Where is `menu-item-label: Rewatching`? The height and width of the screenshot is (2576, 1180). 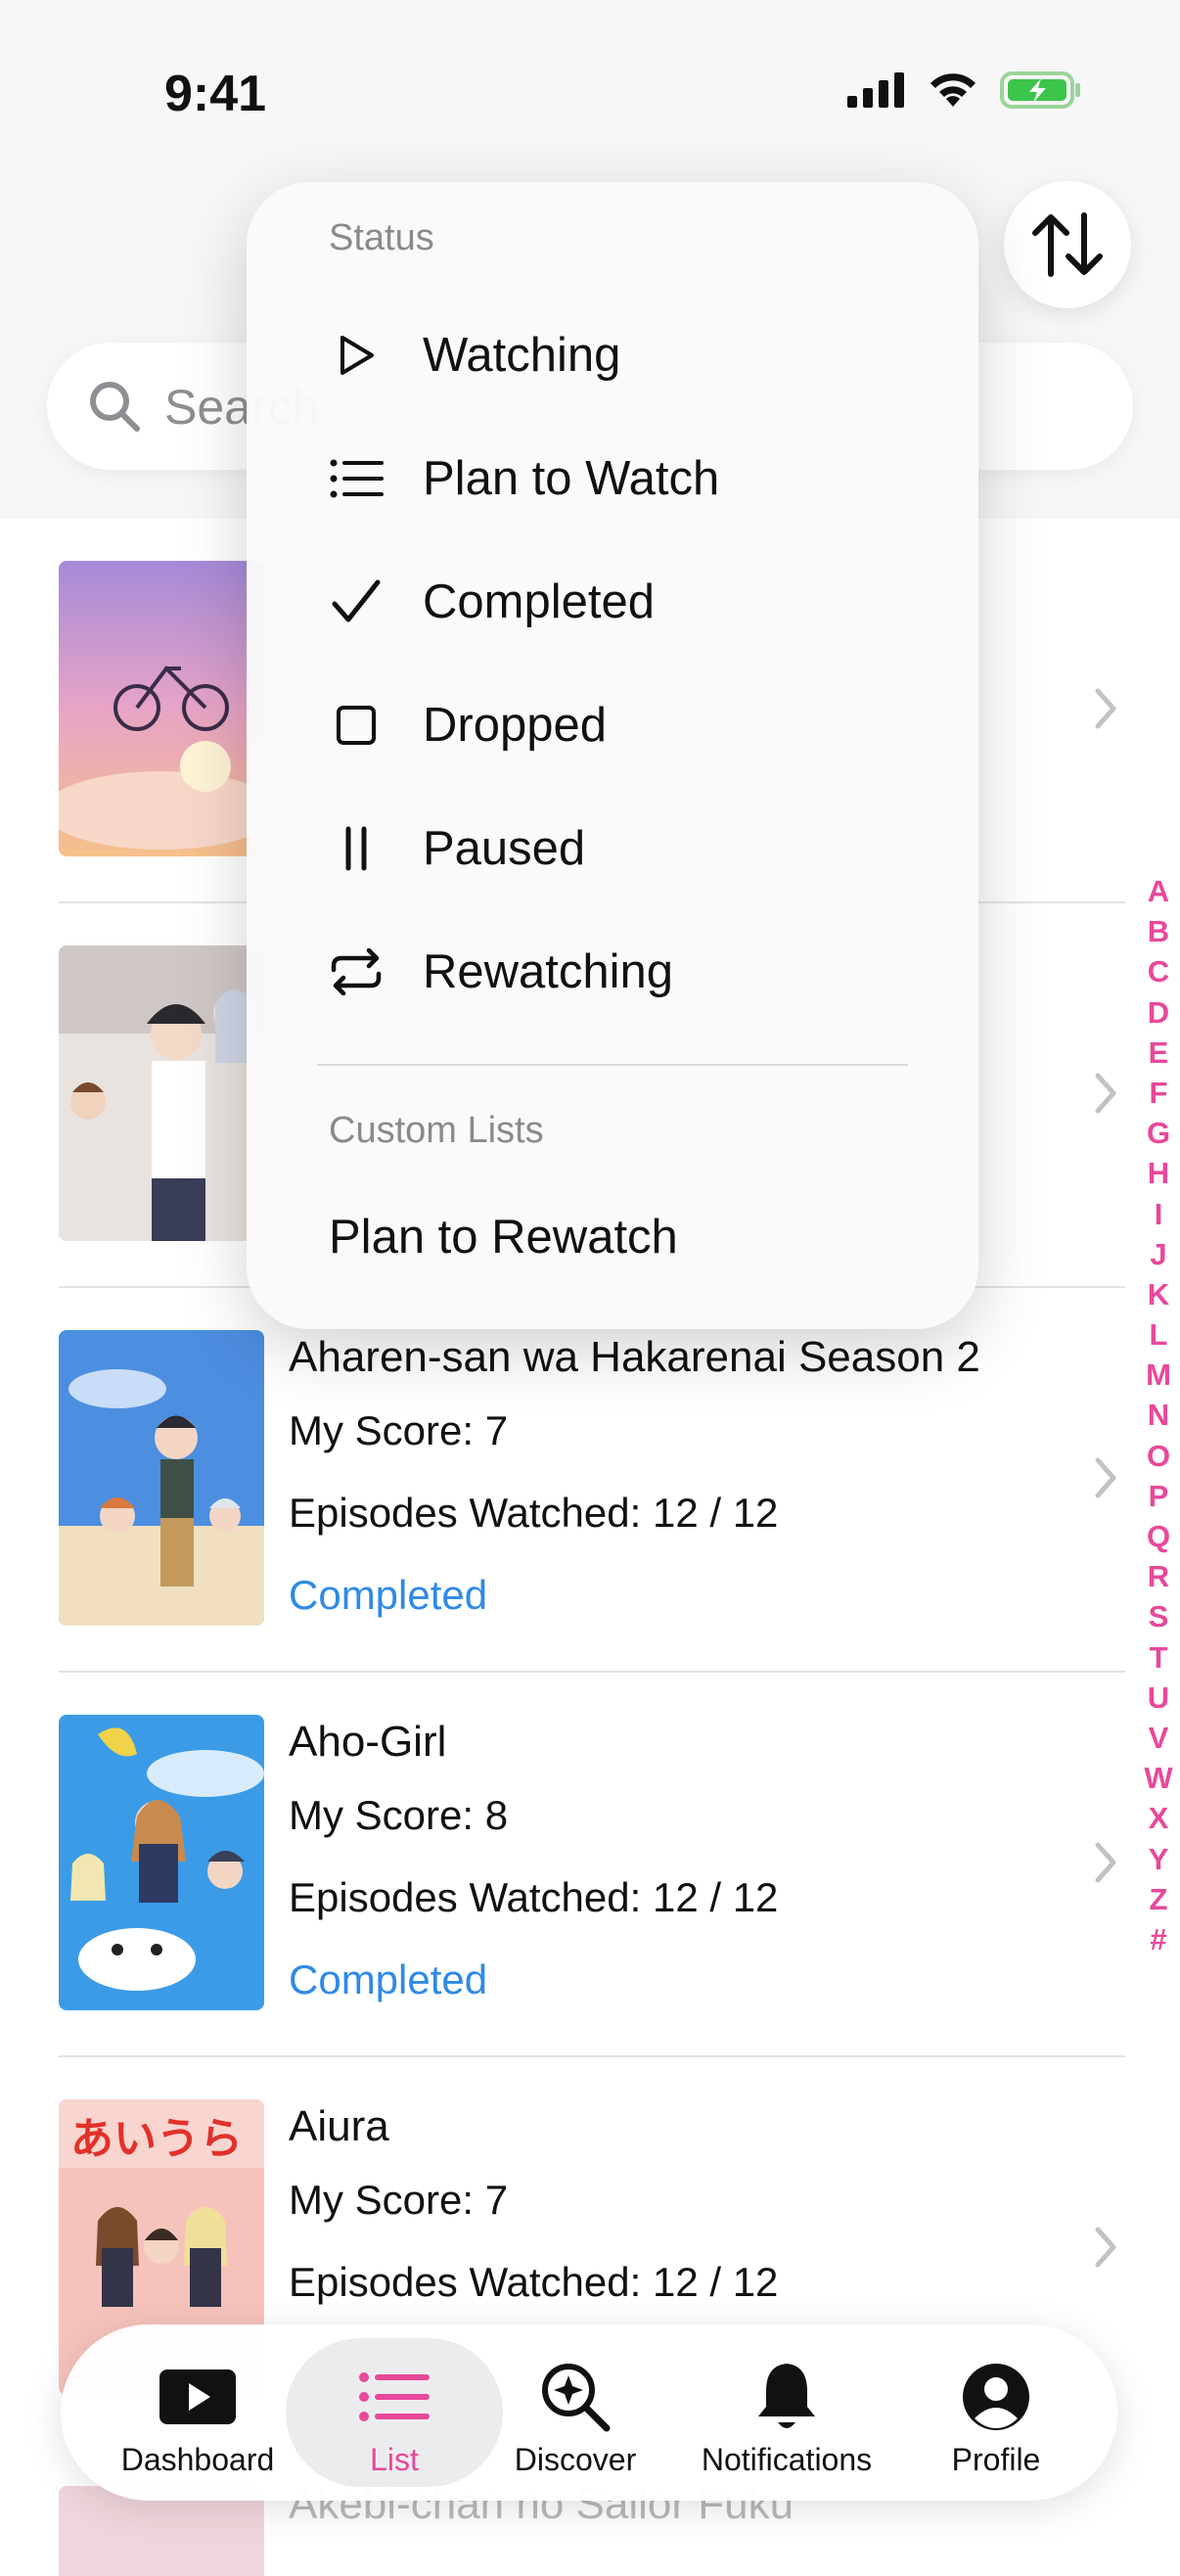
menu-item-label: Rewatching is located at coordinates (548, 971).